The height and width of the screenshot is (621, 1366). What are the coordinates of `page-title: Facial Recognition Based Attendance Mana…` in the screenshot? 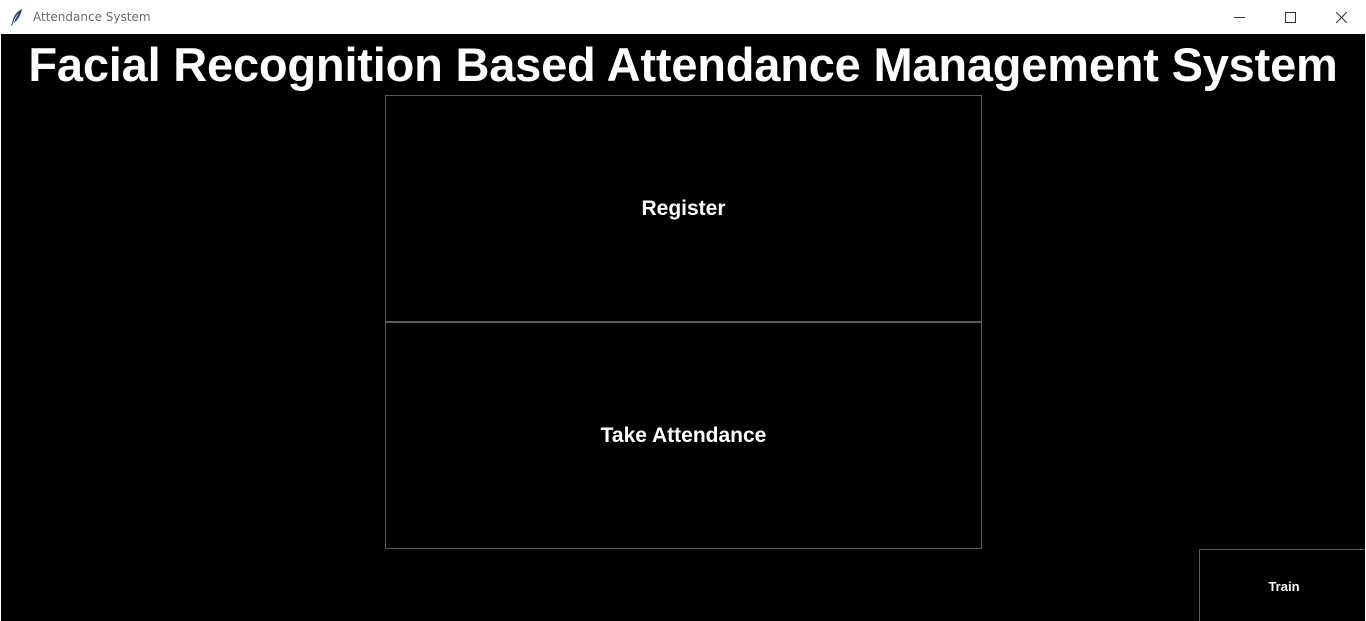 It's located at (683, 64).